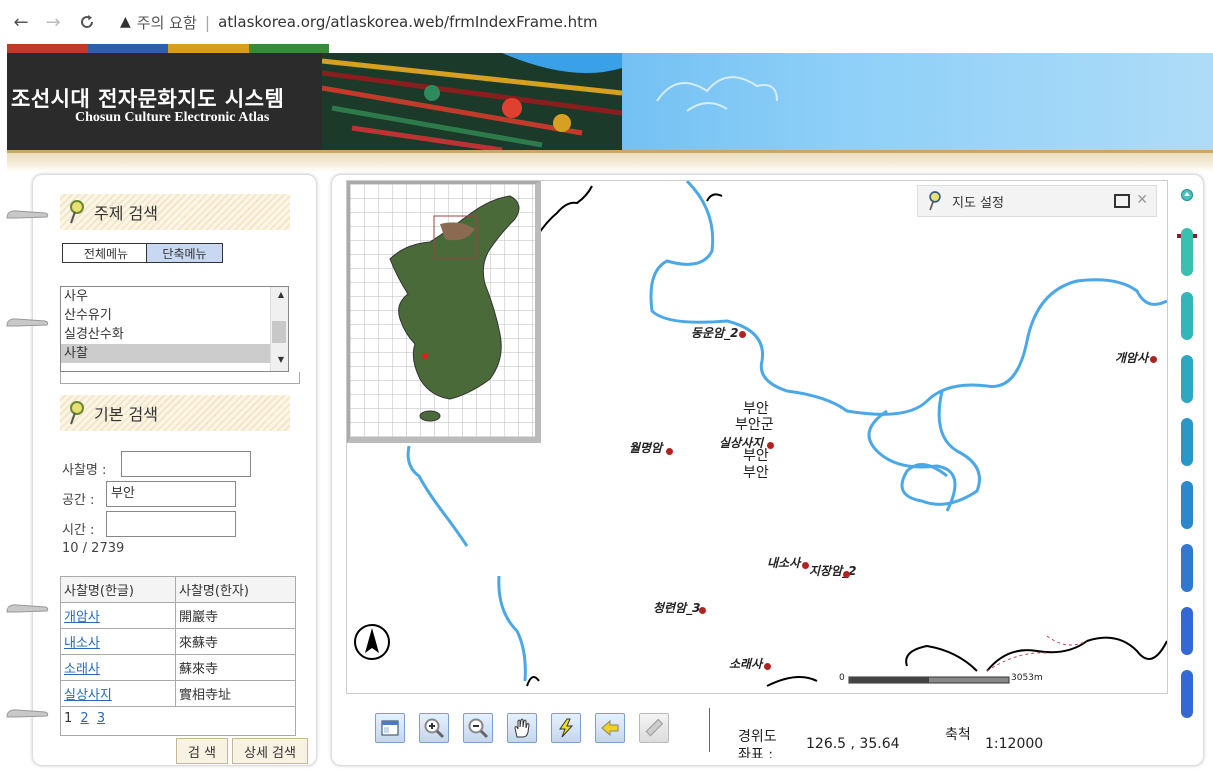 The height and width of the screenshot is (771, 1213). I want to click on banner-divider, so click(610, 151).